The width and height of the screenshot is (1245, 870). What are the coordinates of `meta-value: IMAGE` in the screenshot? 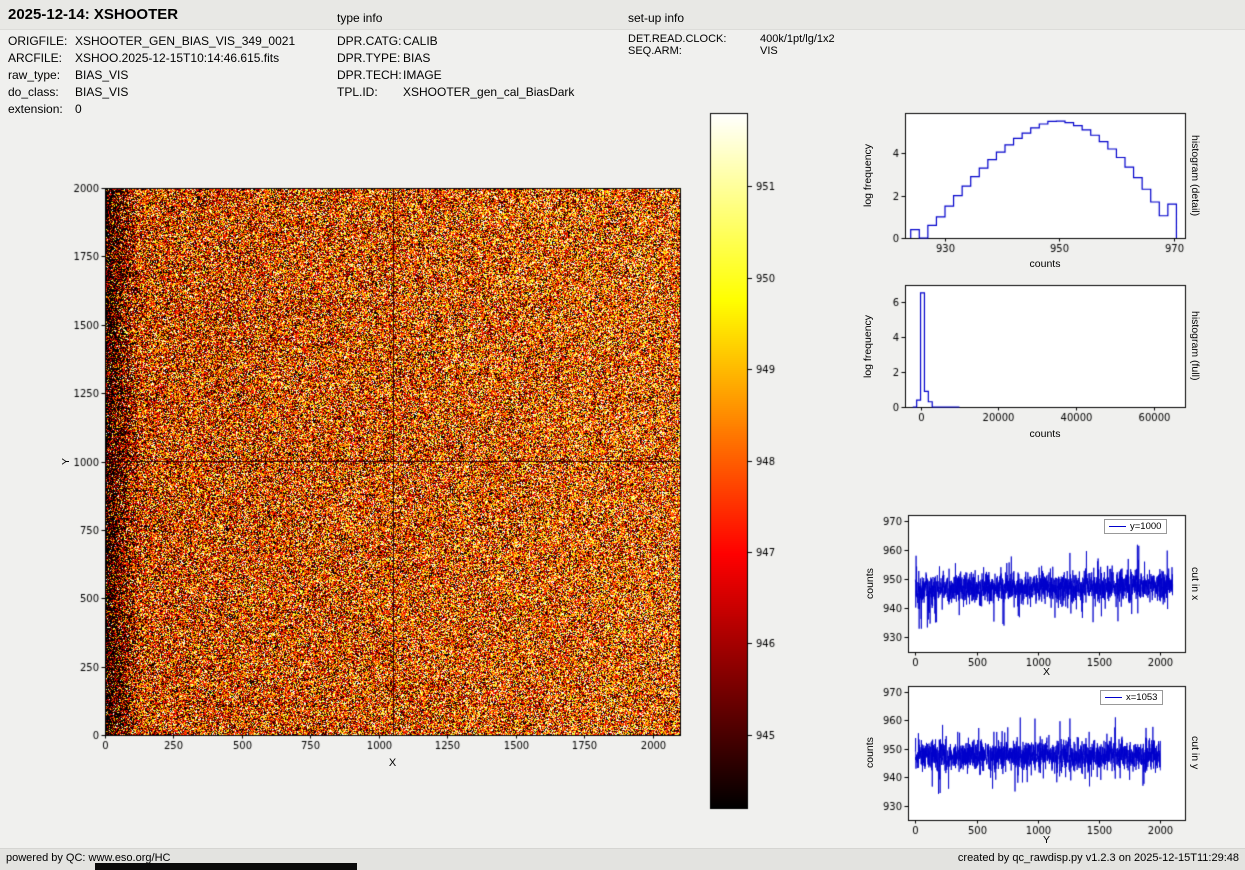 It's located at (422, 75).